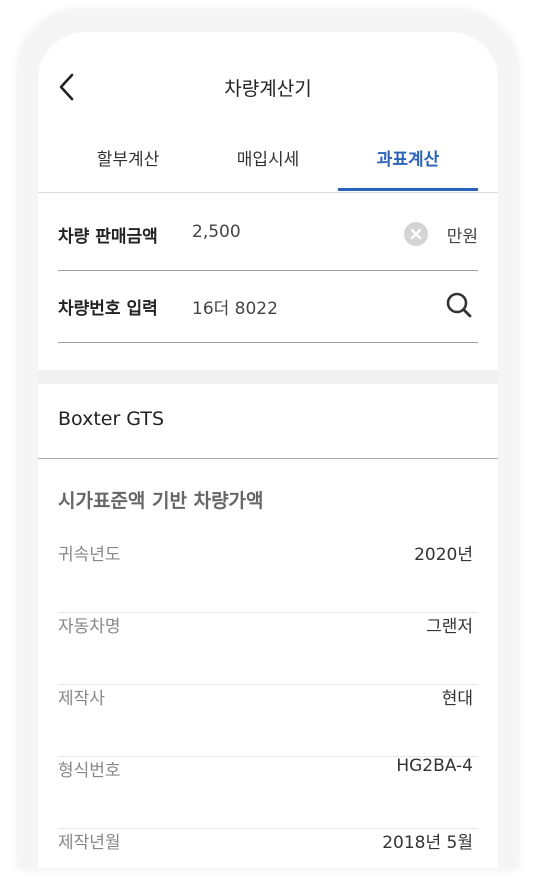 Image resolution: width=536 pixels, height=892 pixels. What do you see at coordinates (89, 555) in the screenshot?
I see `info-label: 귀속년도` at bounding box center [89, 555].